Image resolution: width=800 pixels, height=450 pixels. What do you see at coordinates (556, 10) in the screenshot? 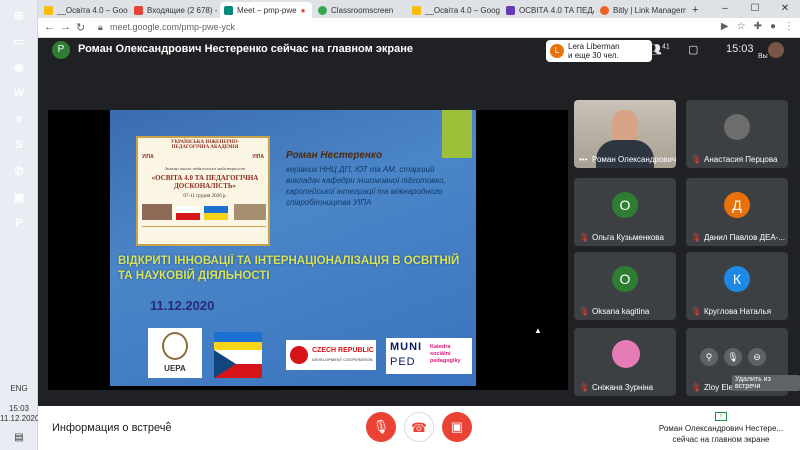
I see `tab-label: ОСВІТА 4.0 ТА ПЕДАГ` at bounding box center [556, 10].